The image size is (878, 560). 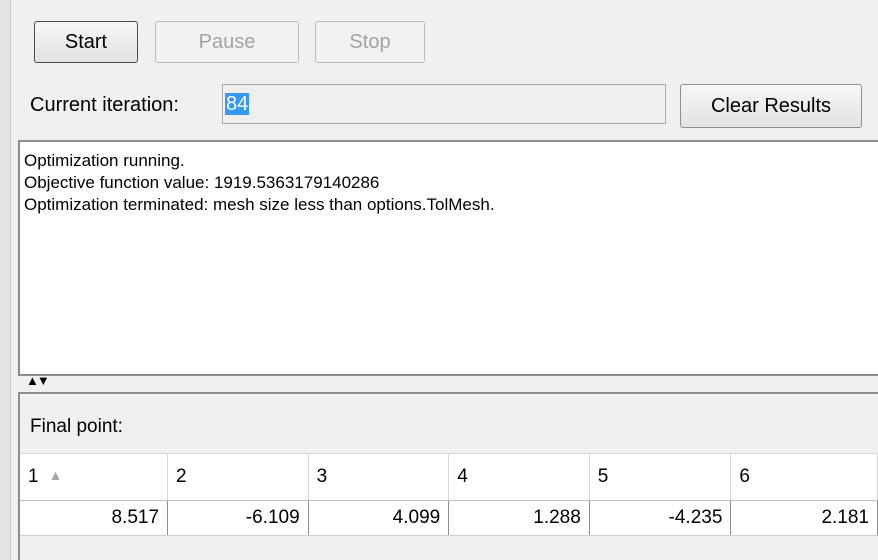 I want to click on column-header-6: 6, so click(x=804, y=477).